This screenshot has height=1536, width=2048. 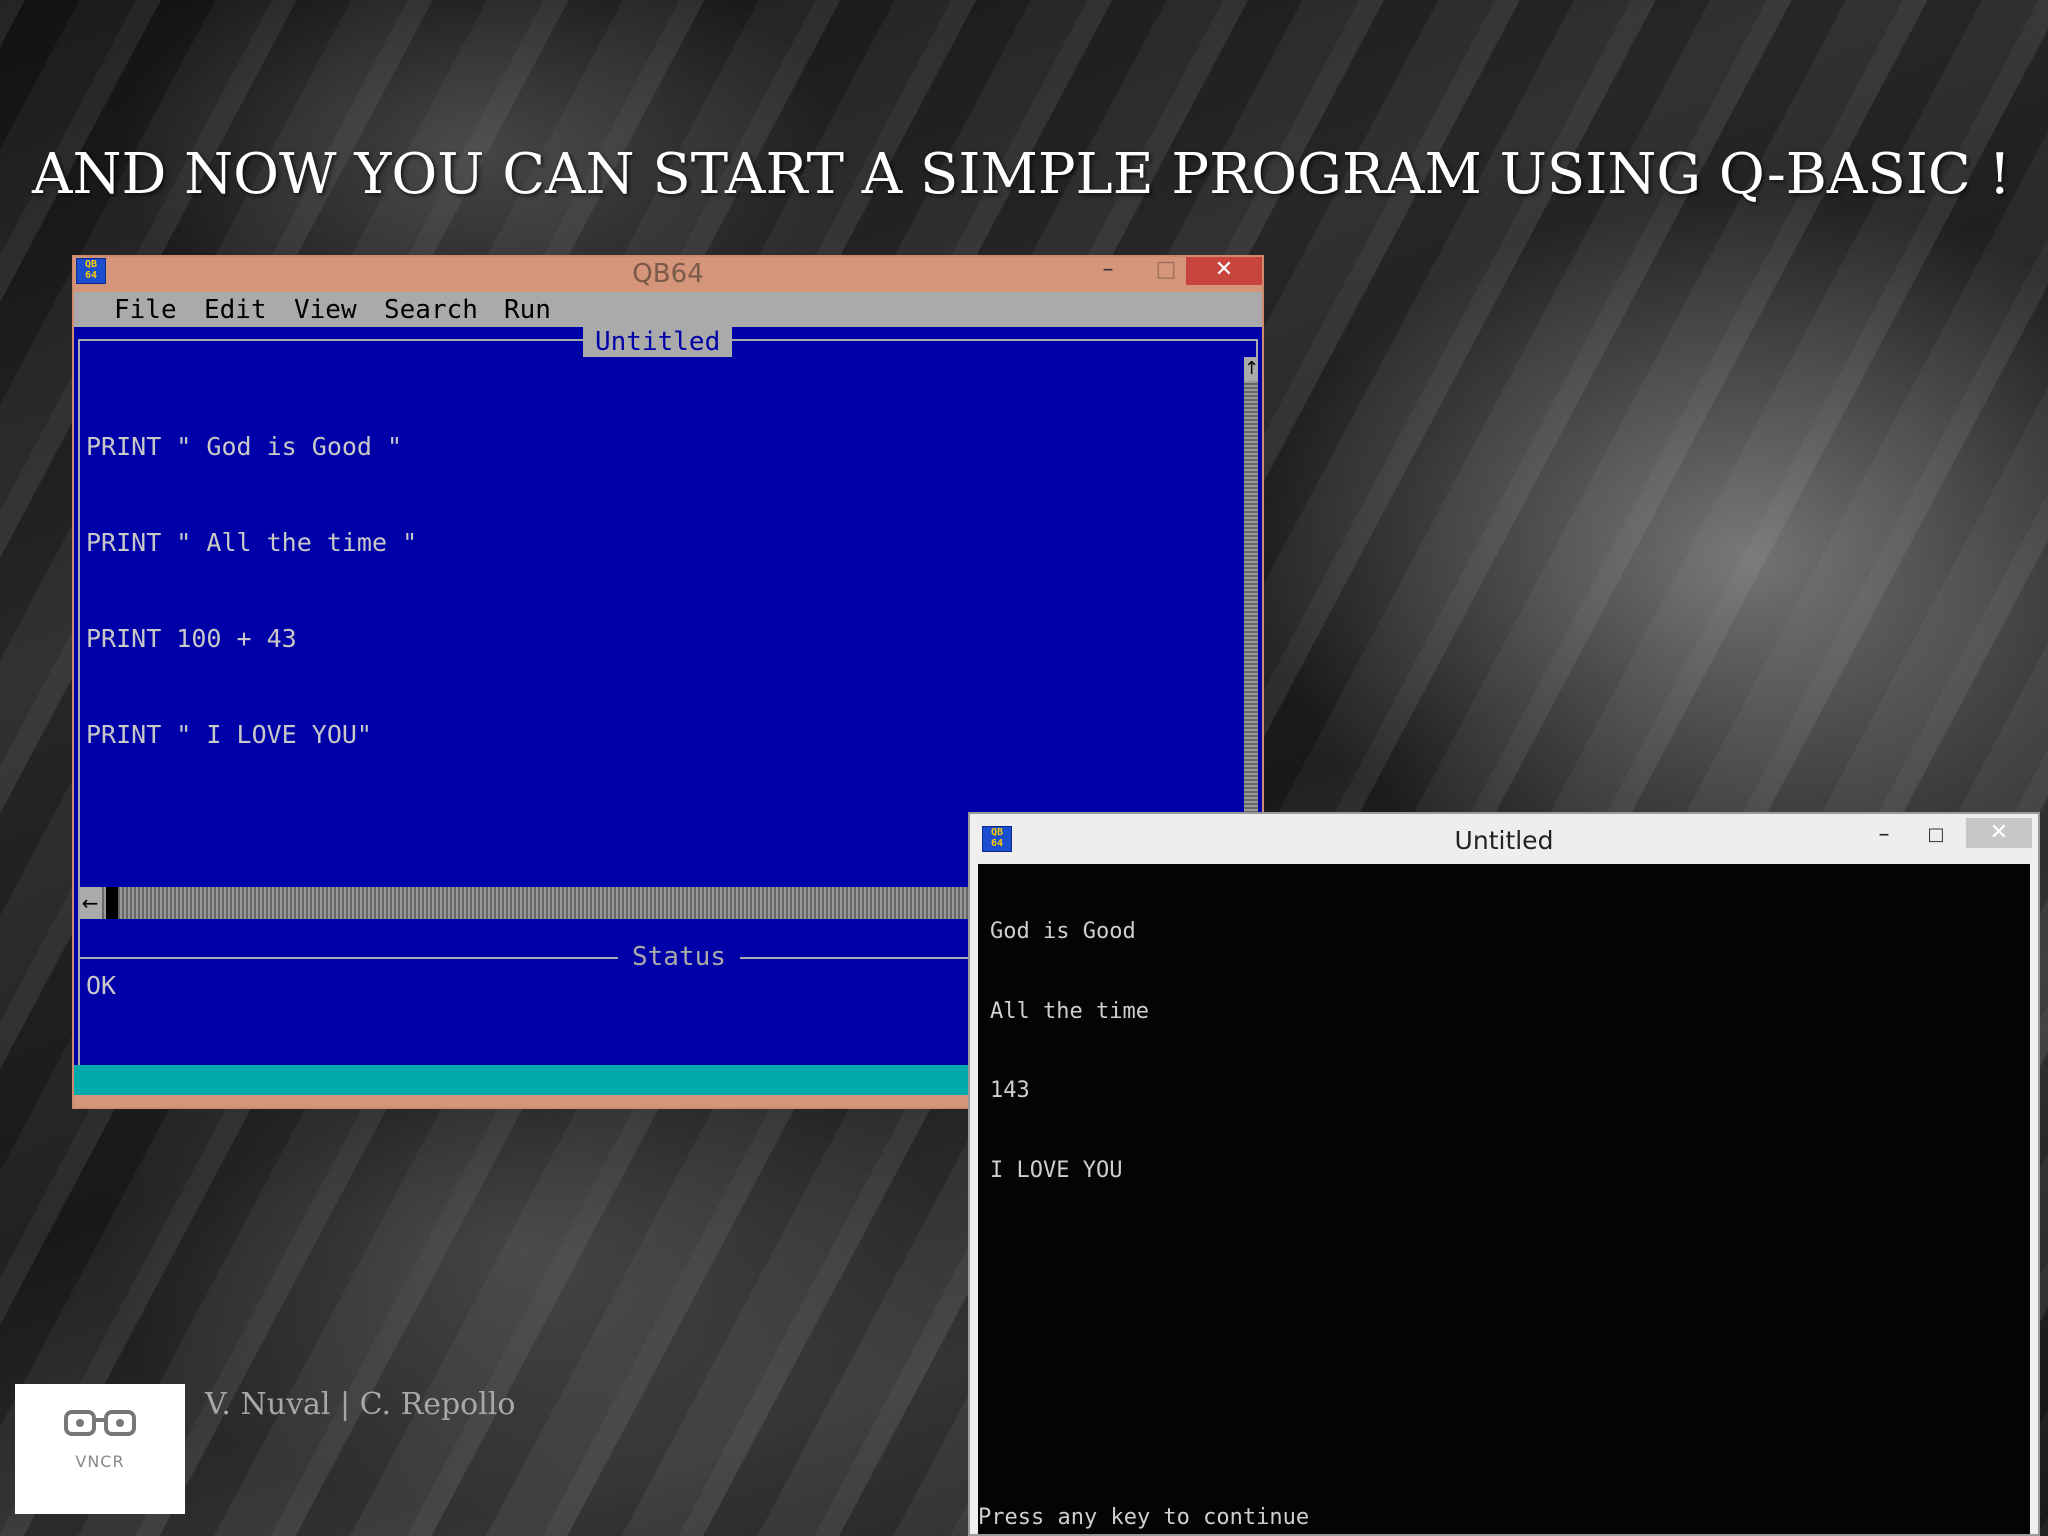 I want to click on menu-search: Search, so click(x=431, y=310).